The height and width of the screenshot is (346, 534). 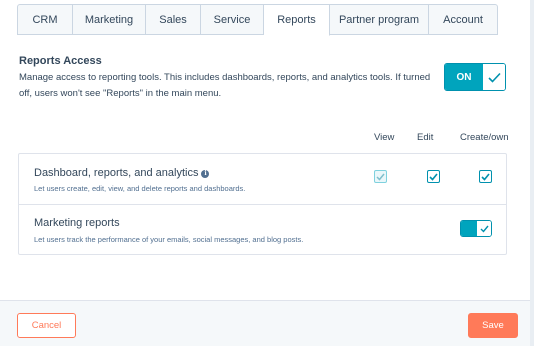 I want to click on edit-checkbox, so click(x=433, y=176).